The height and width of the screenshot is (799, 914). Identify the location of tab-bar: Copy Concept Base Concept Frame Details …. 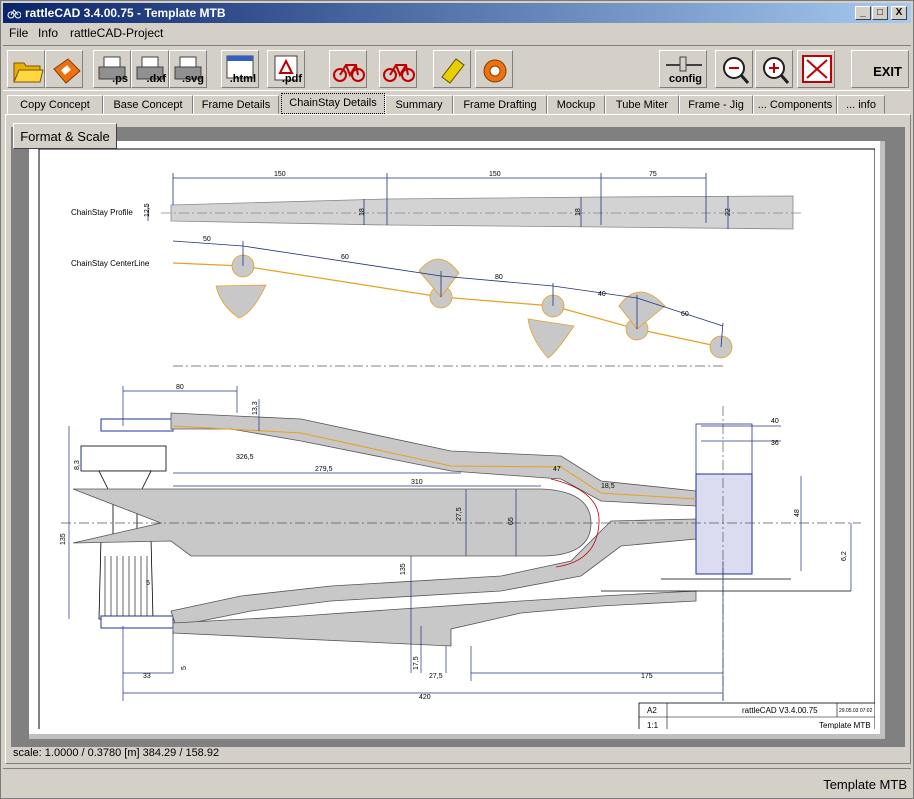
(458, 103).